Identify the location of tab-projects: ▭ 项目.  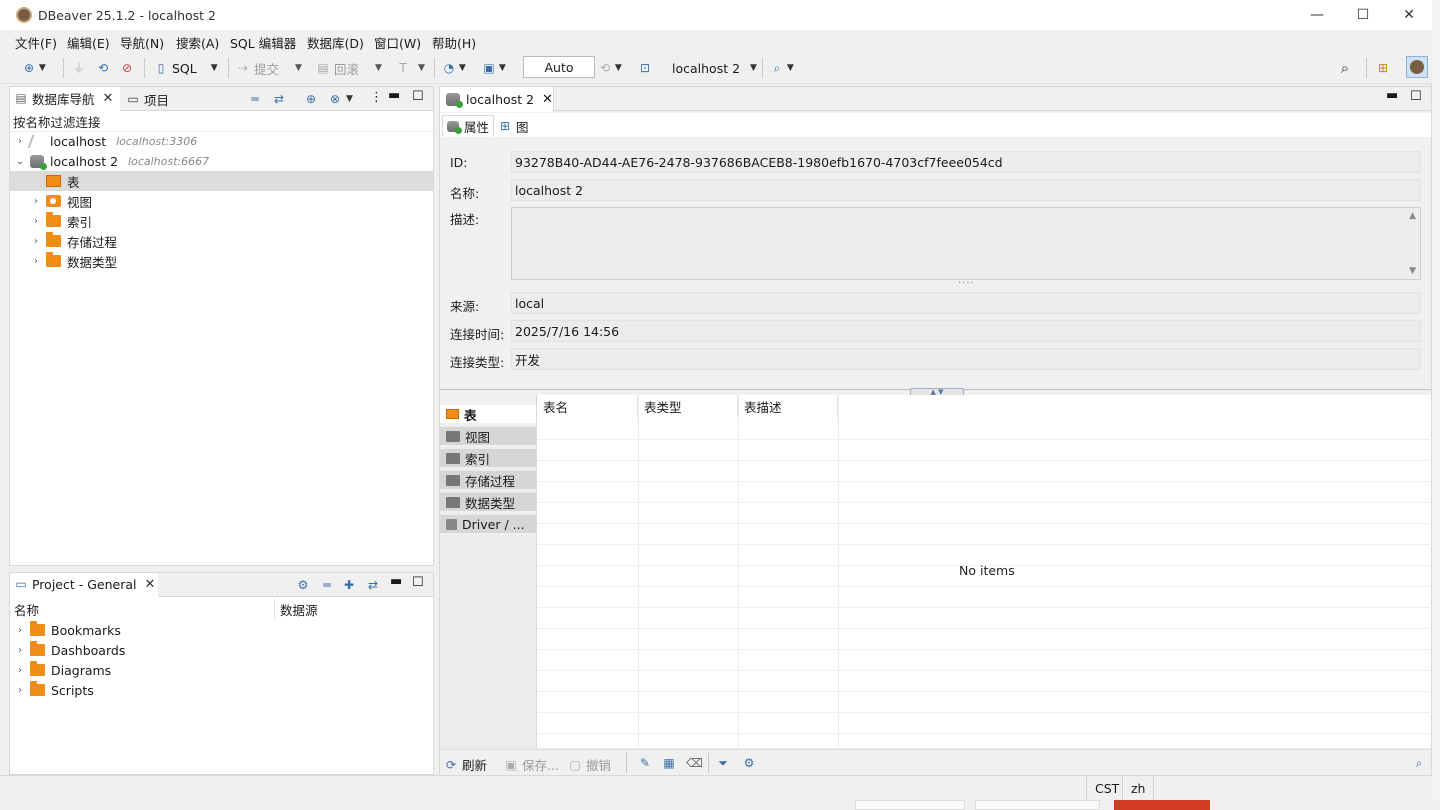
(145, 99).